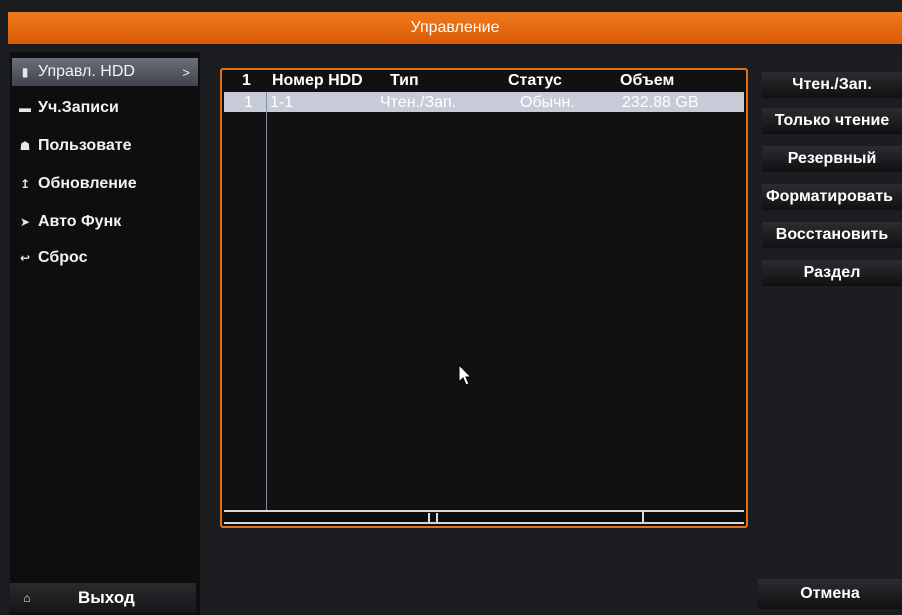 This screenshot has height=615, width=902. What do you see at coordinates (418, 102) in the screenshot?
I see `cell-type: Чтен./Зап.` at bounding box center [418, 102].